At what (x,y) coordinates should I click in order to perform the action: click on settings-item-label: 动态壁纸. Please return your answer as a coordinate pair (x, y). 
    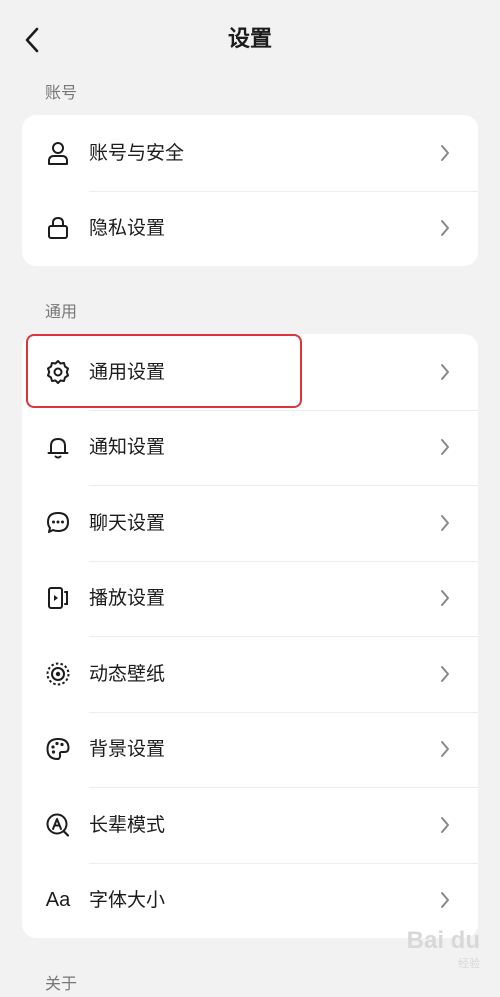
    Looking at the image, I should click on (127, 673).